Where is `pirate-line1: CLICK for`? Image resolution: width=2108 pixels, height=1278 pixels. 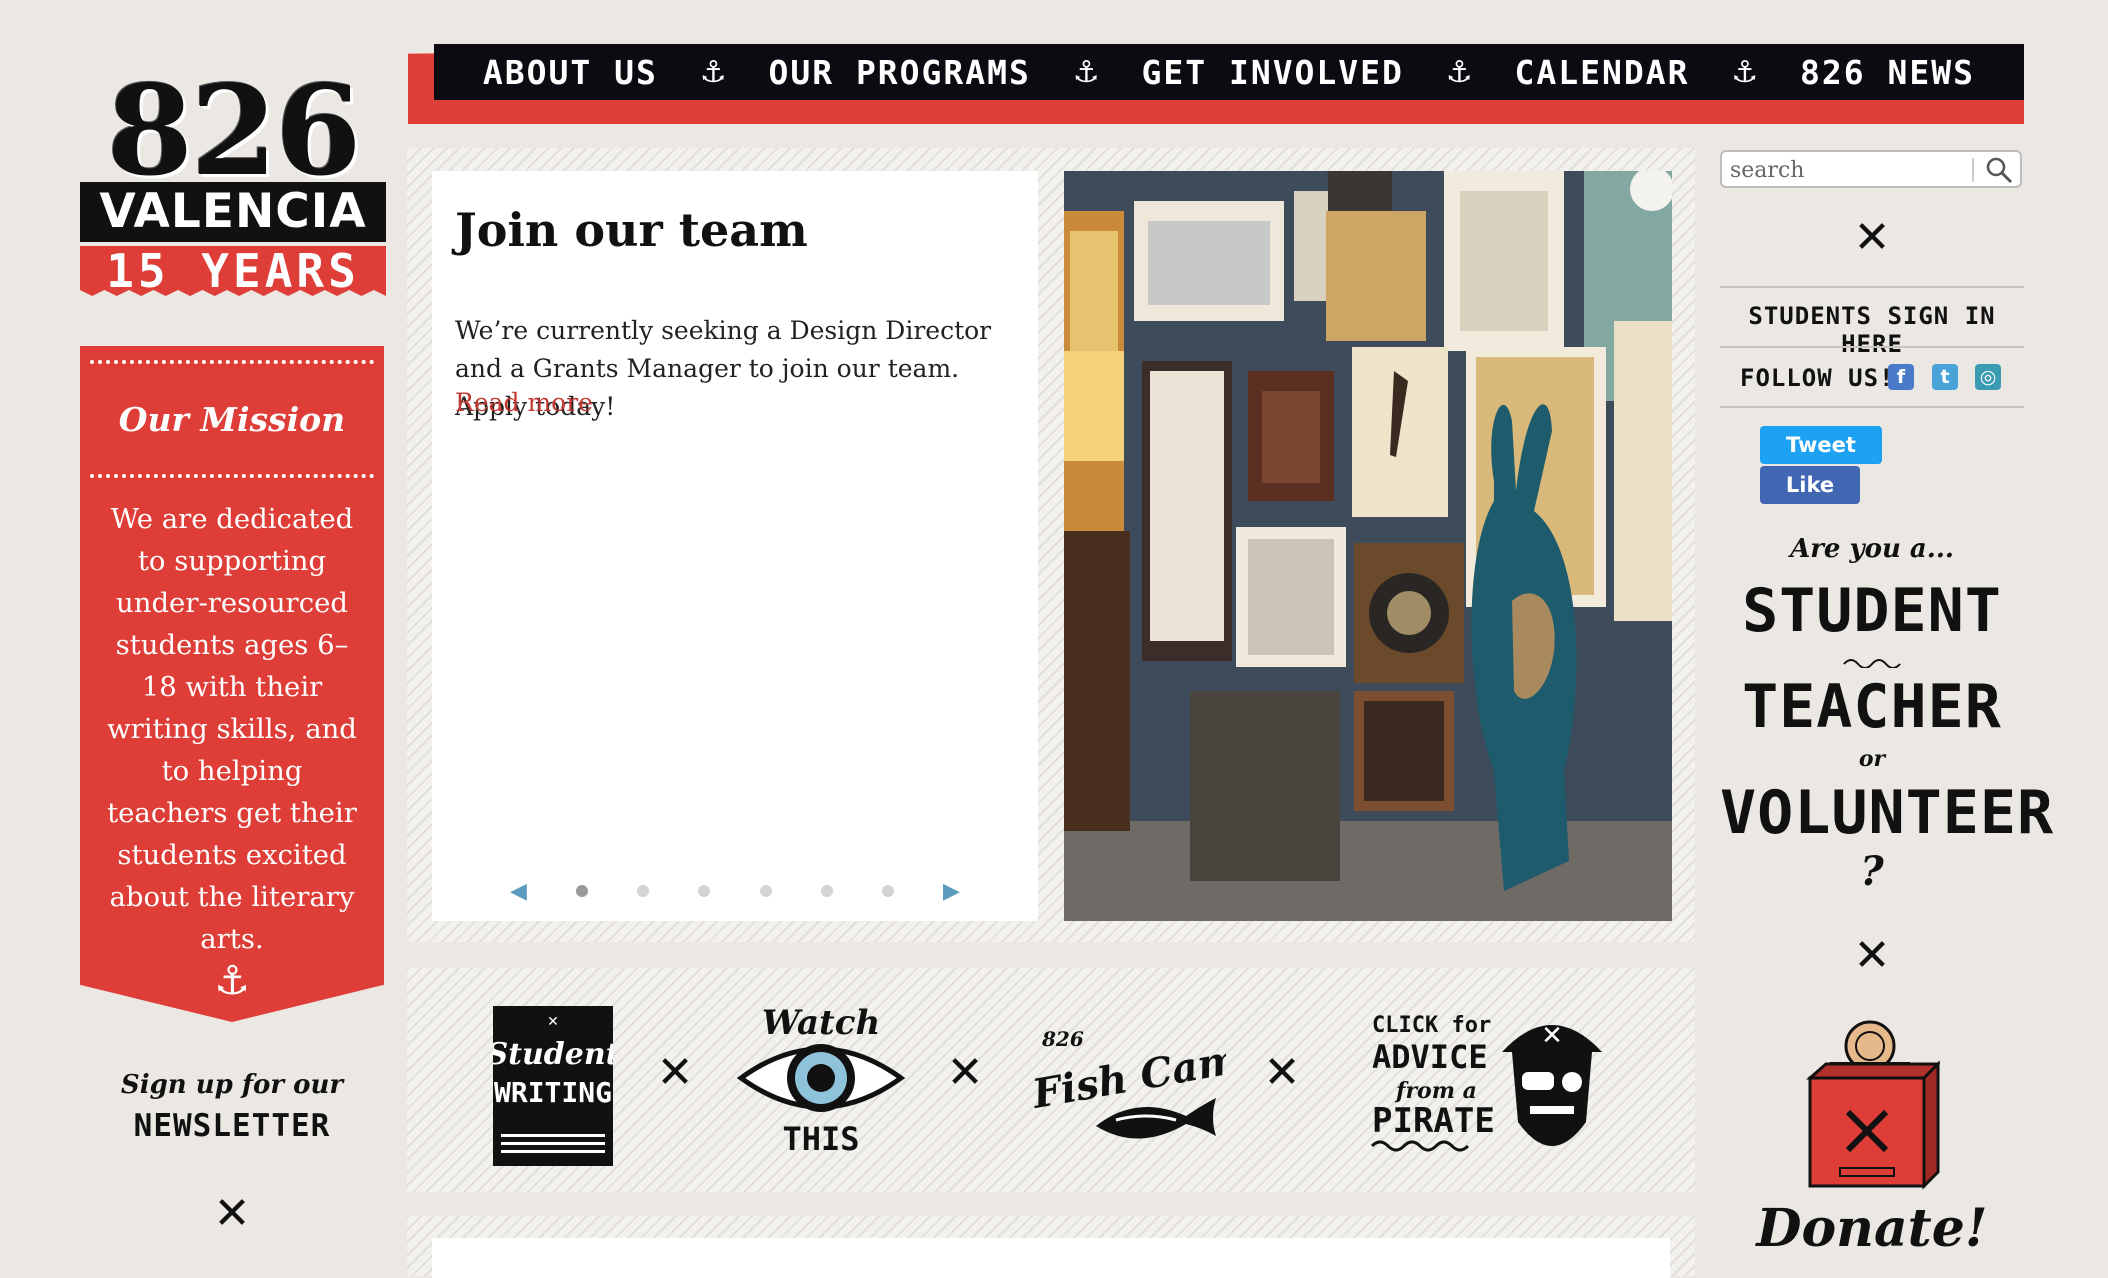
pirate-line1: CLICK for is located at coordinates (1431, 1025).